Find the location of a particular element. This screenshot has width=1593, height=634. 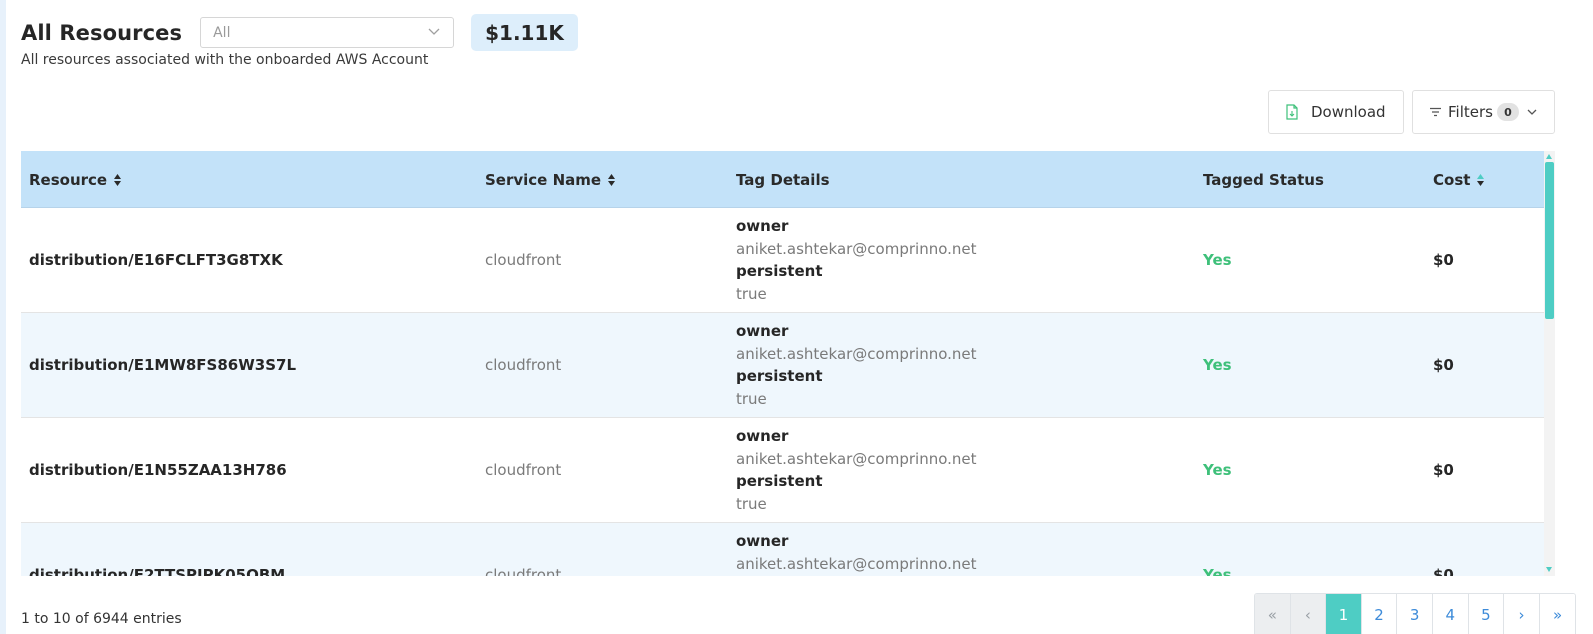

page-1-button: 1 is located at coordinates (1344, 614).